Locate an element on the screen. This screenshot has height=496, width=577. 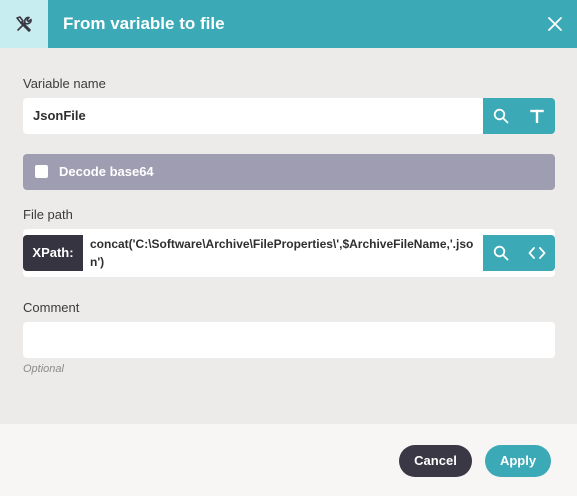
decode-base64-checkbox is located at coordinates (41, 171).